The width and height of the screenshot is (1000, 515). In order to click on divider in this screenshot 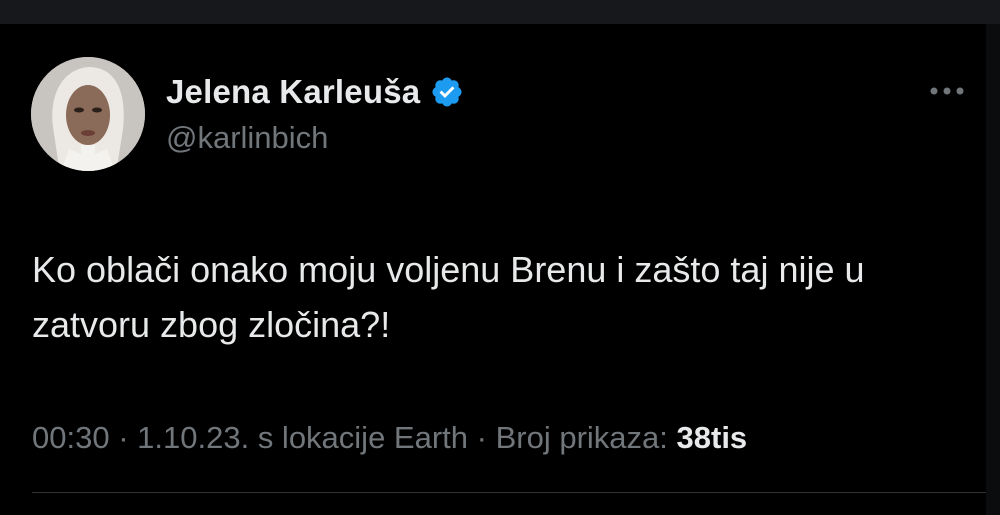, I will do `click(509, 492)`.